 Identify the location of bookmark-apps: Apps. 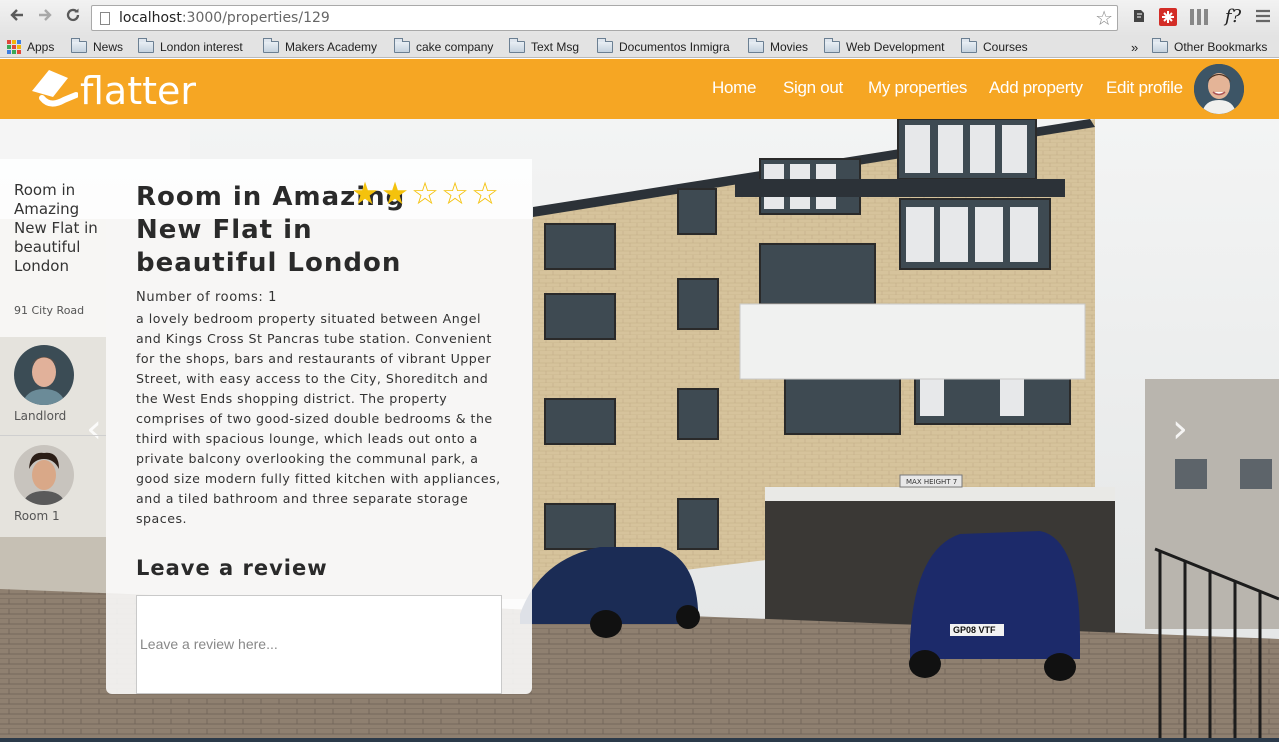
(30, 47).